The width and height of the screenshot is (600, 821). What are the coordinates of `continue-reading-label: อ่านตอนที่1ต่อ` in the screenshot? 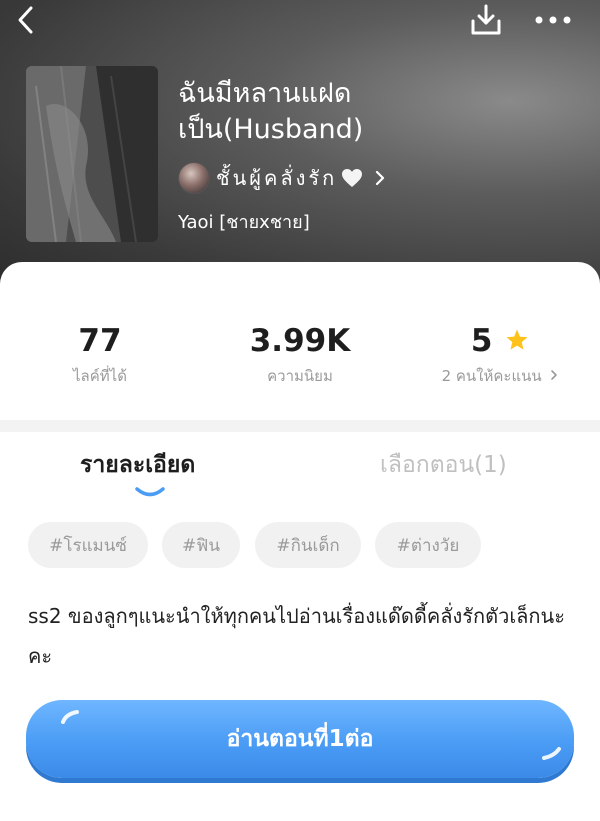 It's located at (300, 739).